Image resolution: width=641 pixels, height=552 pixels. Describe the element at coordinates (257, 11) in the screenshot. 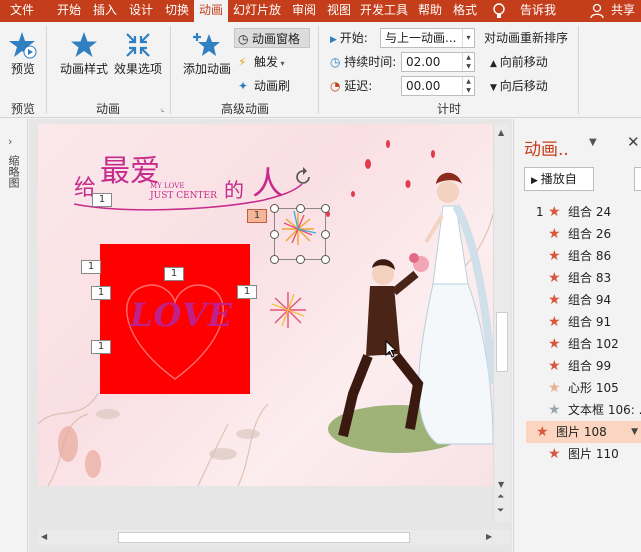

I see `tab-slideshow: 幻灯片放` at that location.